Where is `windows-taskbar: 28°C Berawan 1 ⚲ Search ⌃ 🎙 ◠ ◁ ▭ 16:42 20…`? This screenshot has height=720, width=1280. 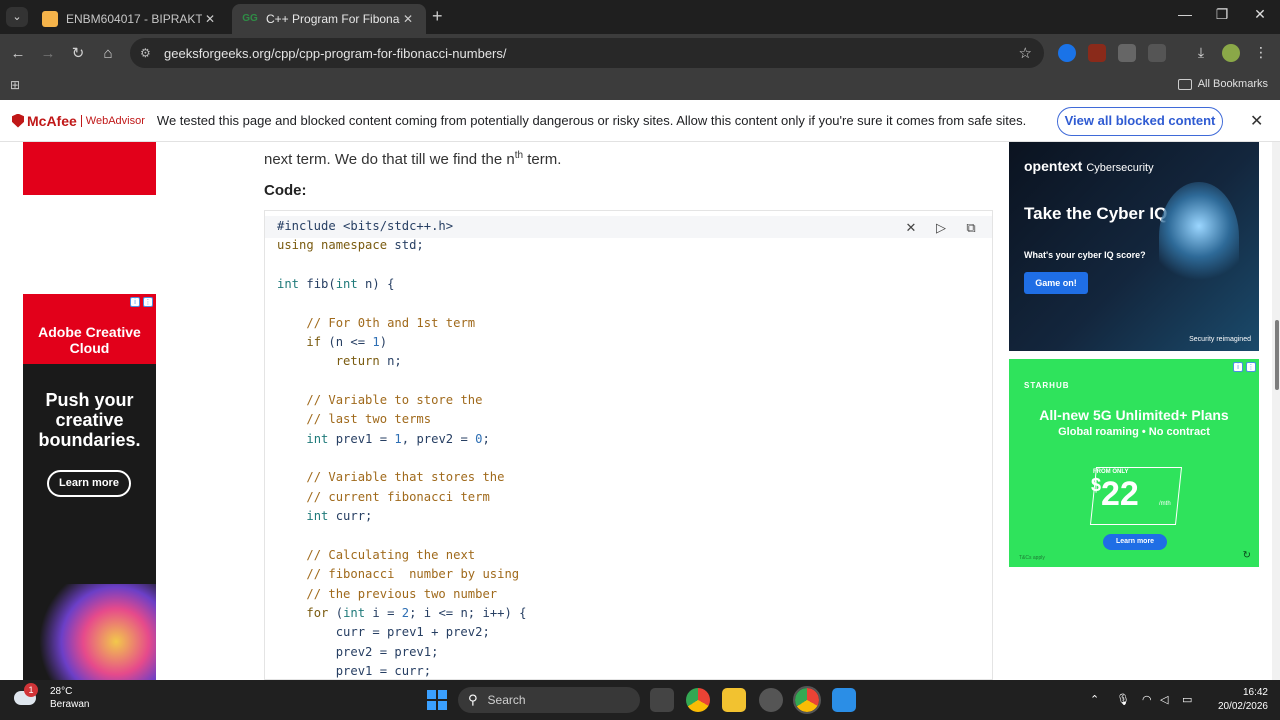 windows-taskbar: 28°C Berawan 1 ⚲ Search ⌃ 🎙 ◠ ◁ ▭ 16:42 20… is located at coordinates (640, 700).